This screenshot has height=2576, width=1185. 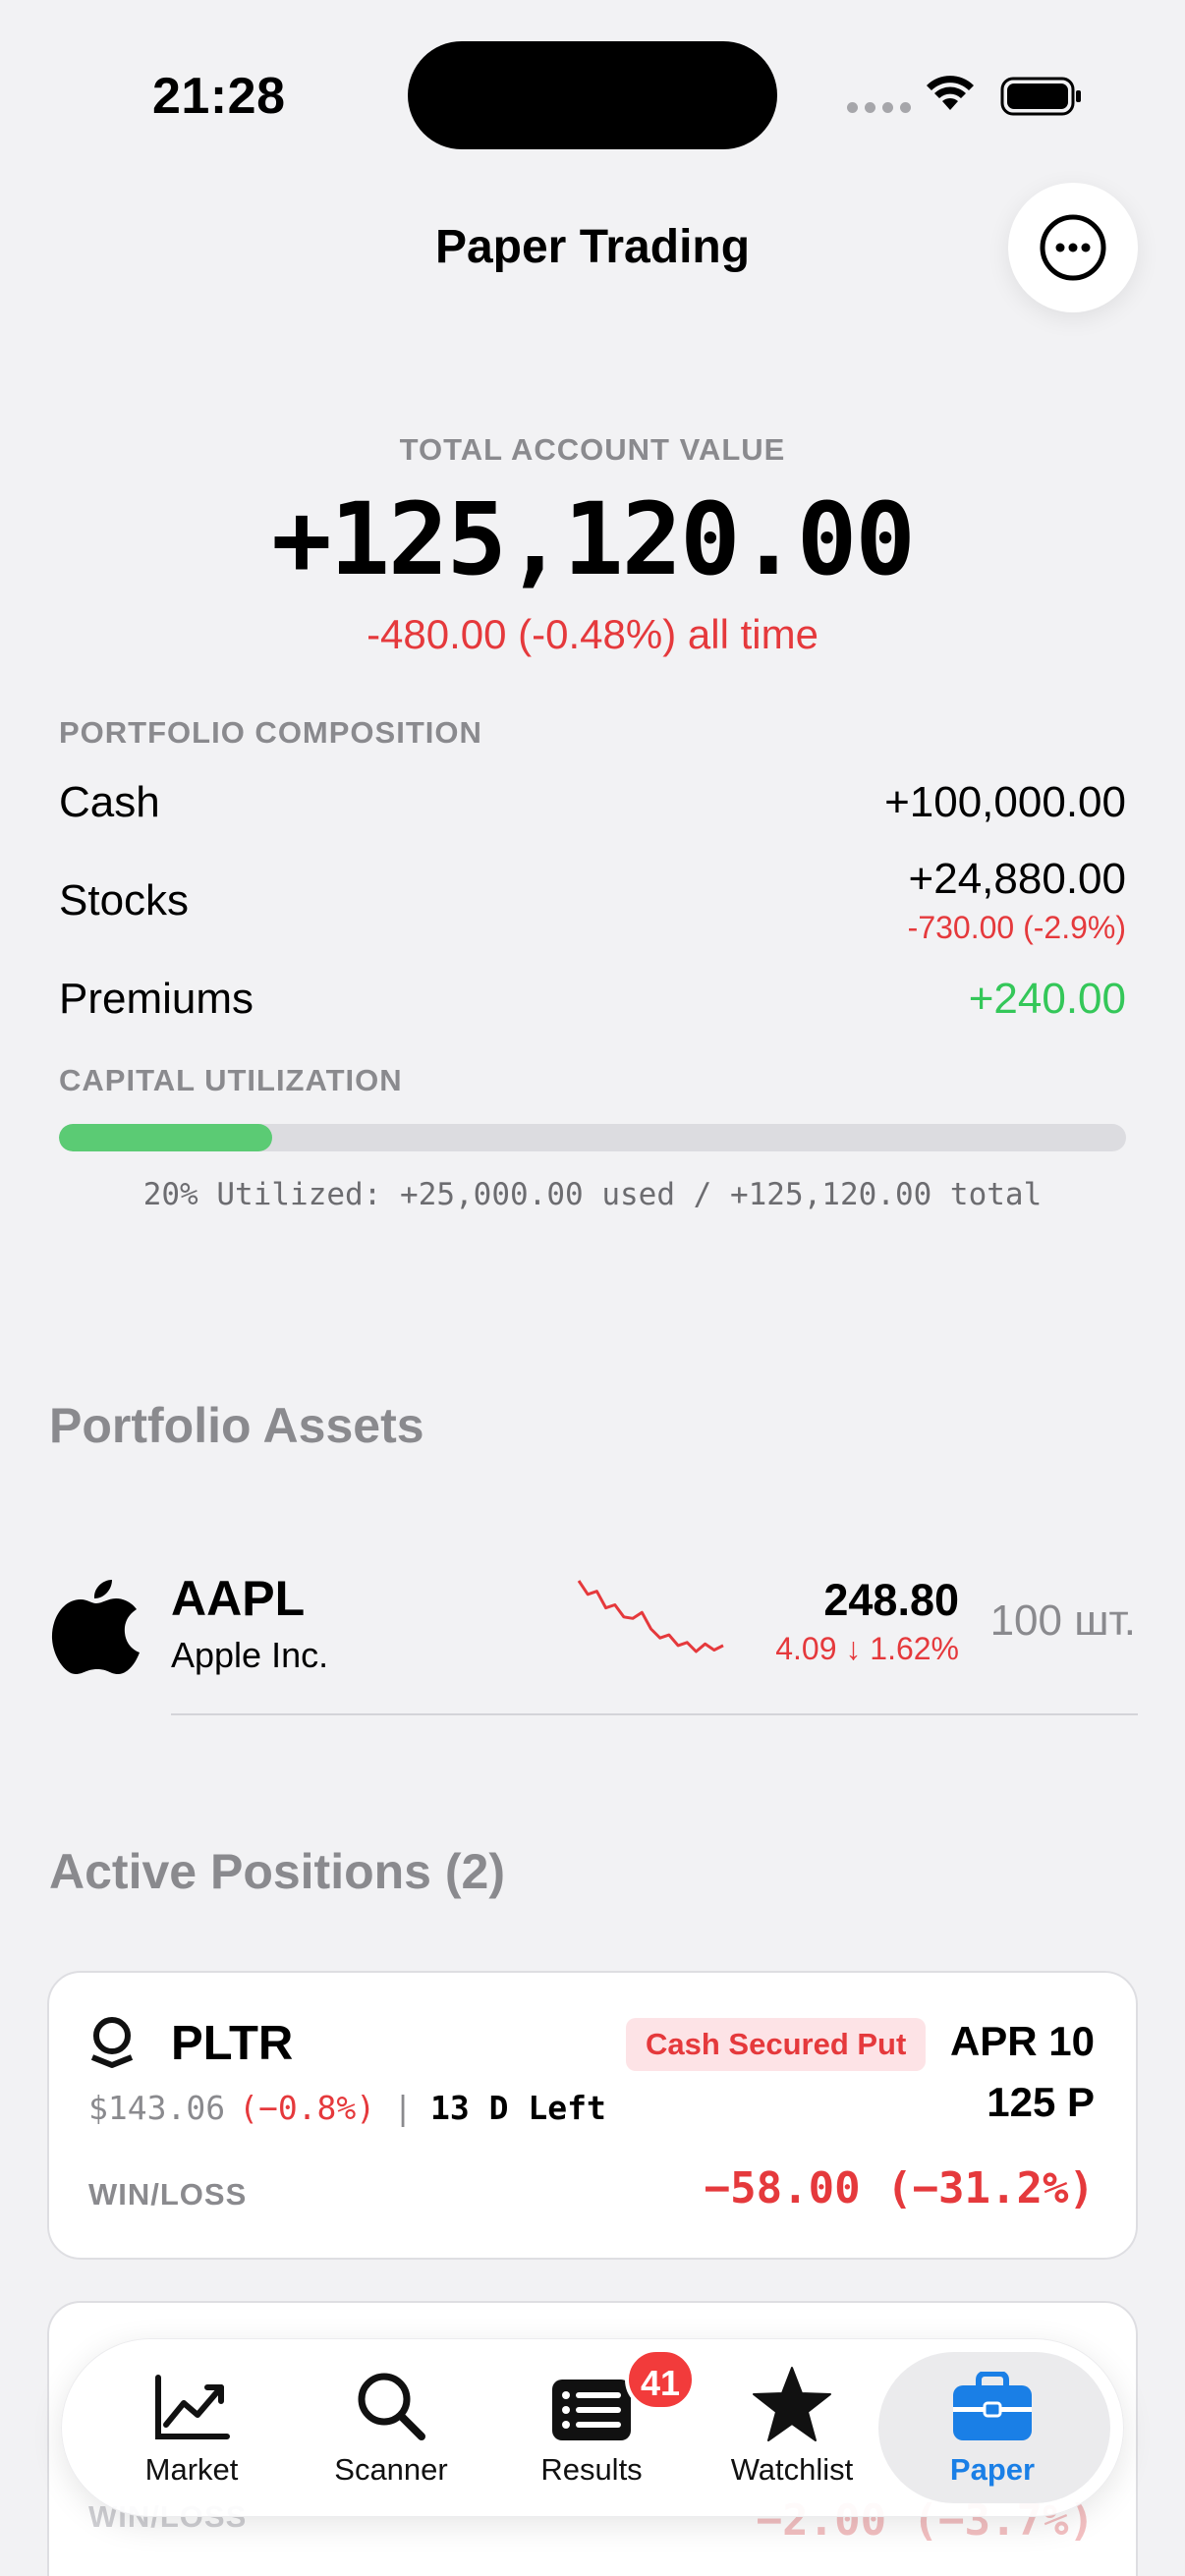 What do you see at coordinates (655, 1714) in the screenshot?
I see `divider` at bounding box center [655, 1714].